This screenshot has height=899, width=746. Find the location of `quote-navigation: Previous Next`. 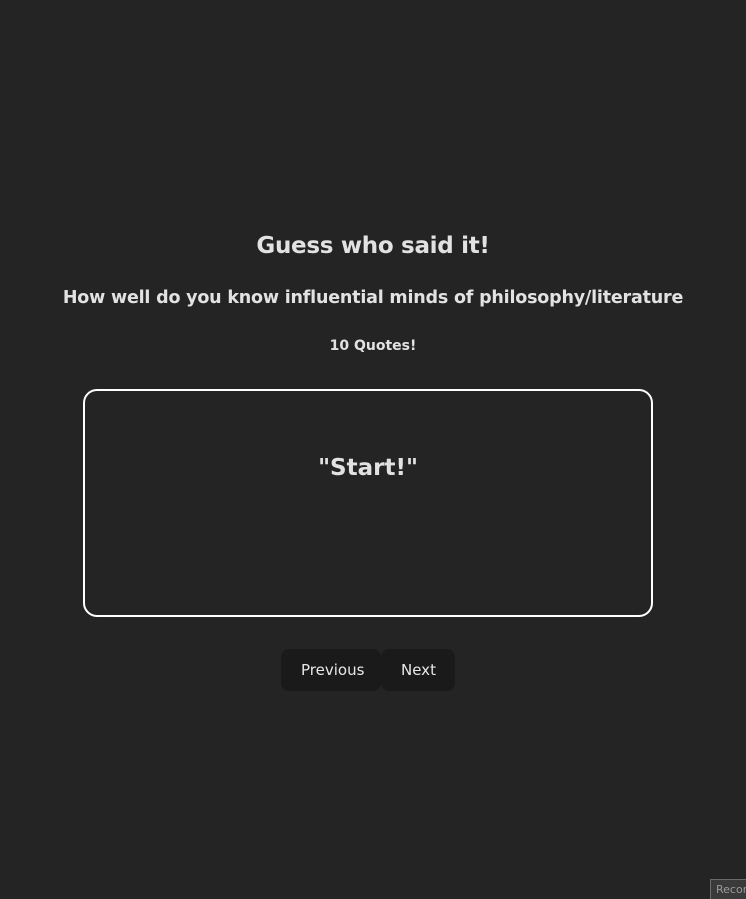

quote-navigation: Previous Next is located at coordinates (368, 670).